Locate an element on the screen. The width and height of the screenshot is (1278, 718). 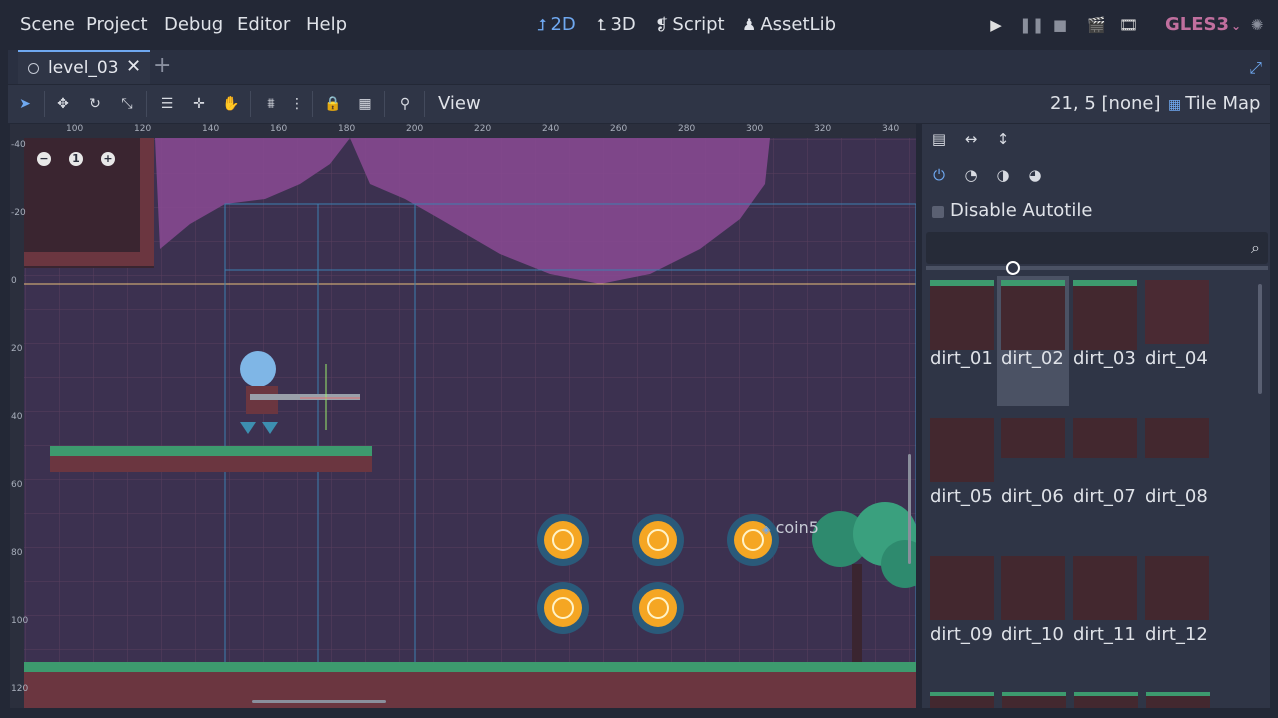
flip-vertical-icon: ↕ is located at coordinates (1003, 139).